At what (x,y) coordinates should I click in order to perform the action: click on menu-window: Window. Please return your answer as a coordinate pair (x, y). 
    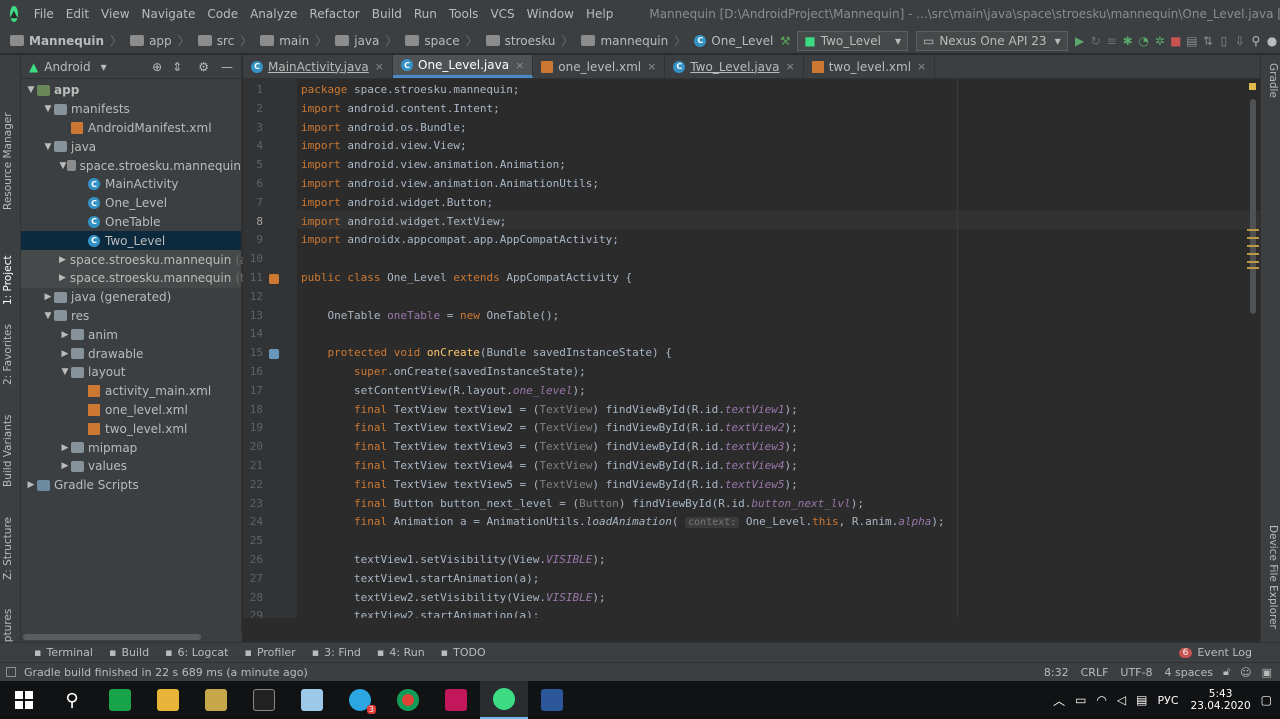
    Looking at the image, I should click on (550, 14).